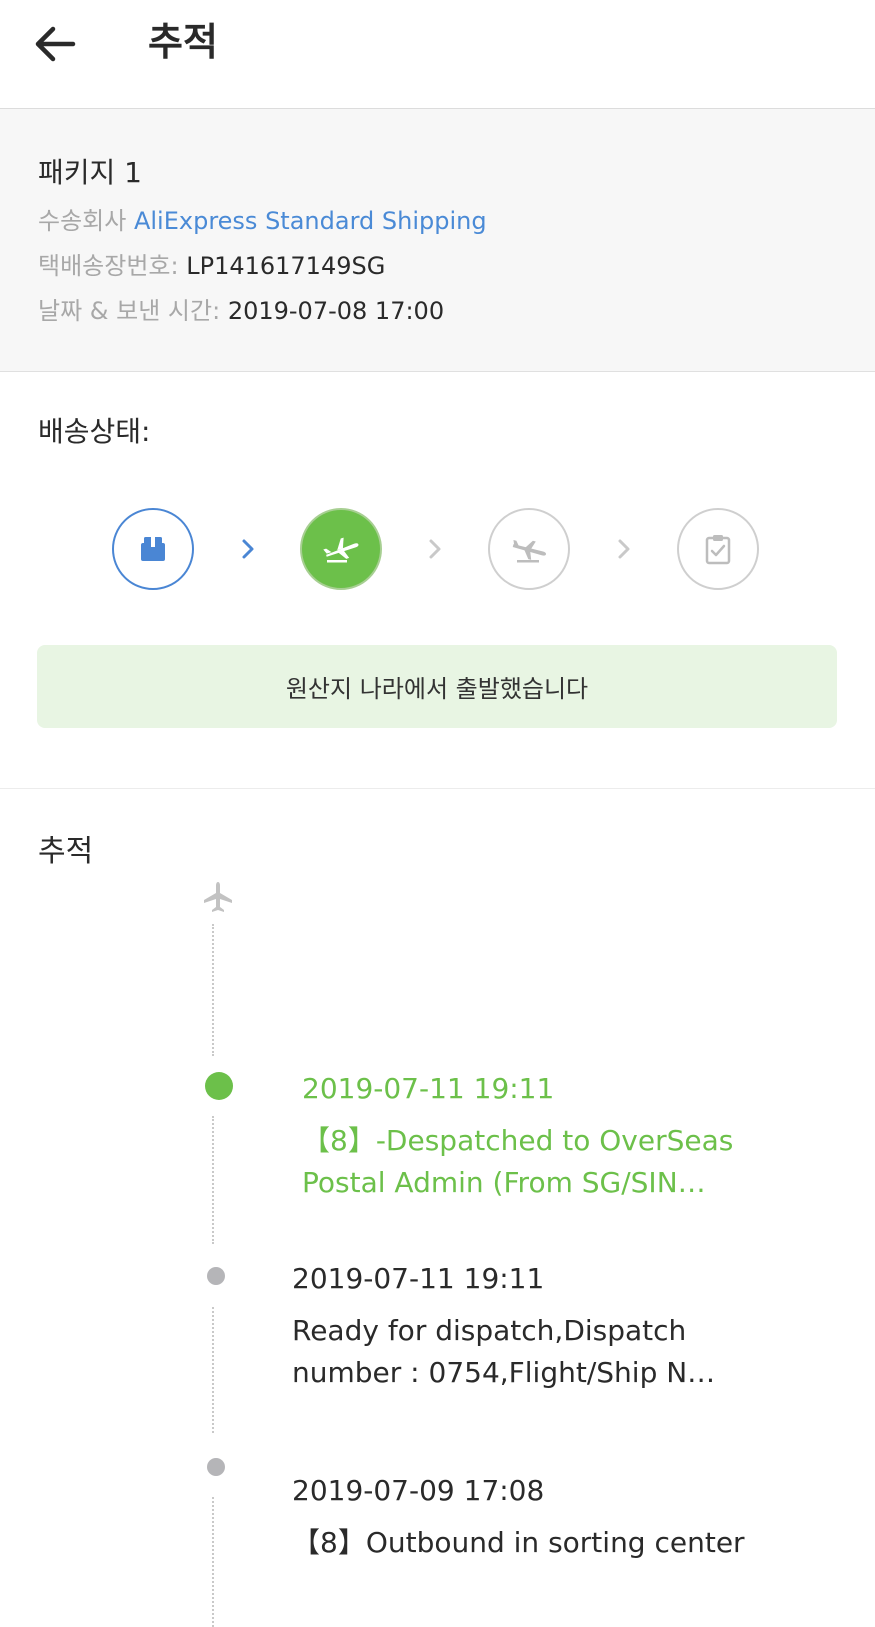  Describe the element at coordinates (94, 431) in the screenshot. I see `delivery-status-title: 배송상태:` at that location.